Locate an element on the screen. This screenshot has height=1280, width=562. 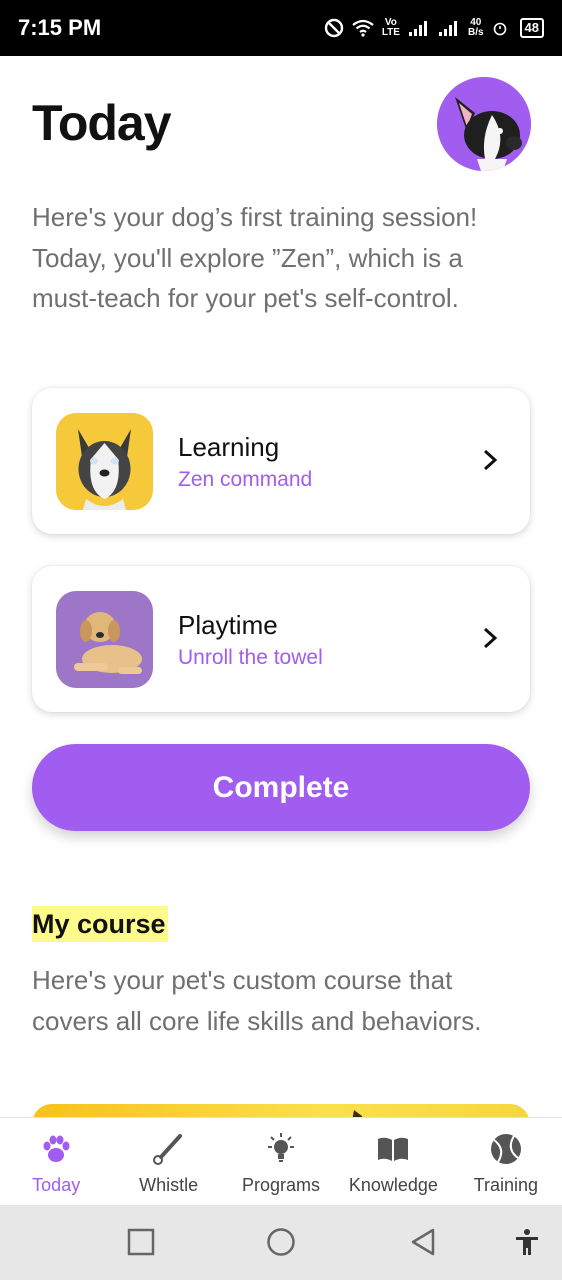
golden-retriever-image-icon is located at coordinates (104, 639).